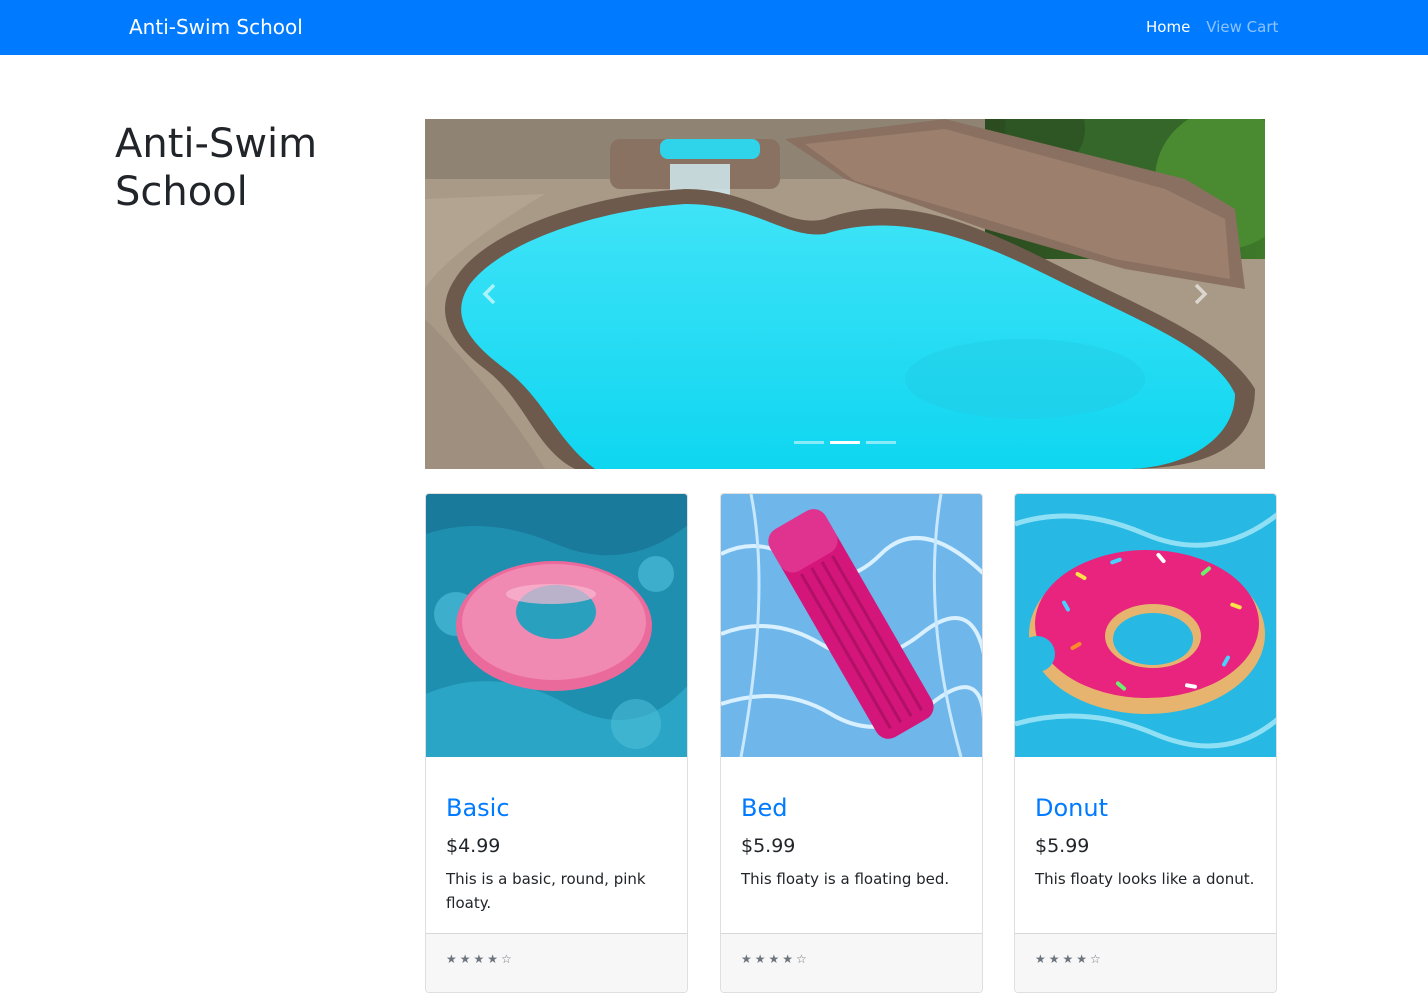 This screenshot has width=1428, height=993. I want to click on product-price: $4.99, so click(473, 846).